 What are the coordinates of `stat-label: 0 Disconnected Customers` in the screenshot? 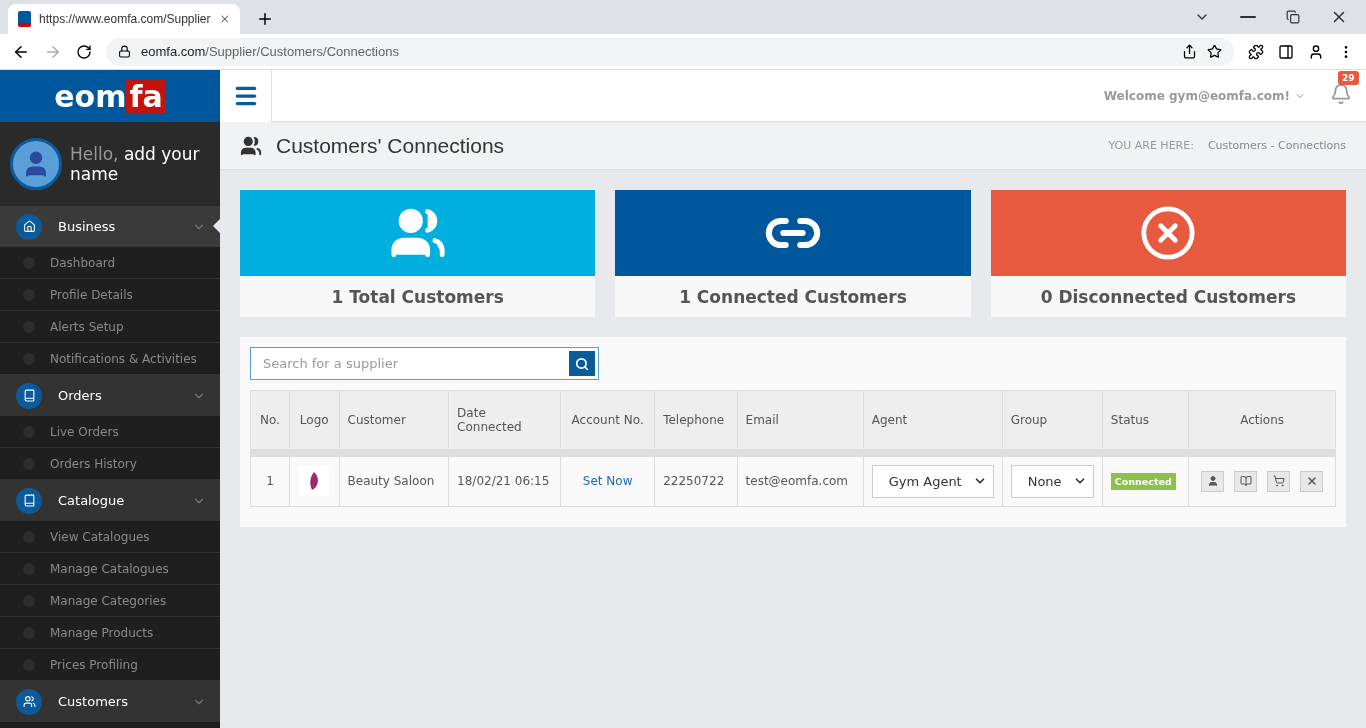 It's located at (1168, 297).